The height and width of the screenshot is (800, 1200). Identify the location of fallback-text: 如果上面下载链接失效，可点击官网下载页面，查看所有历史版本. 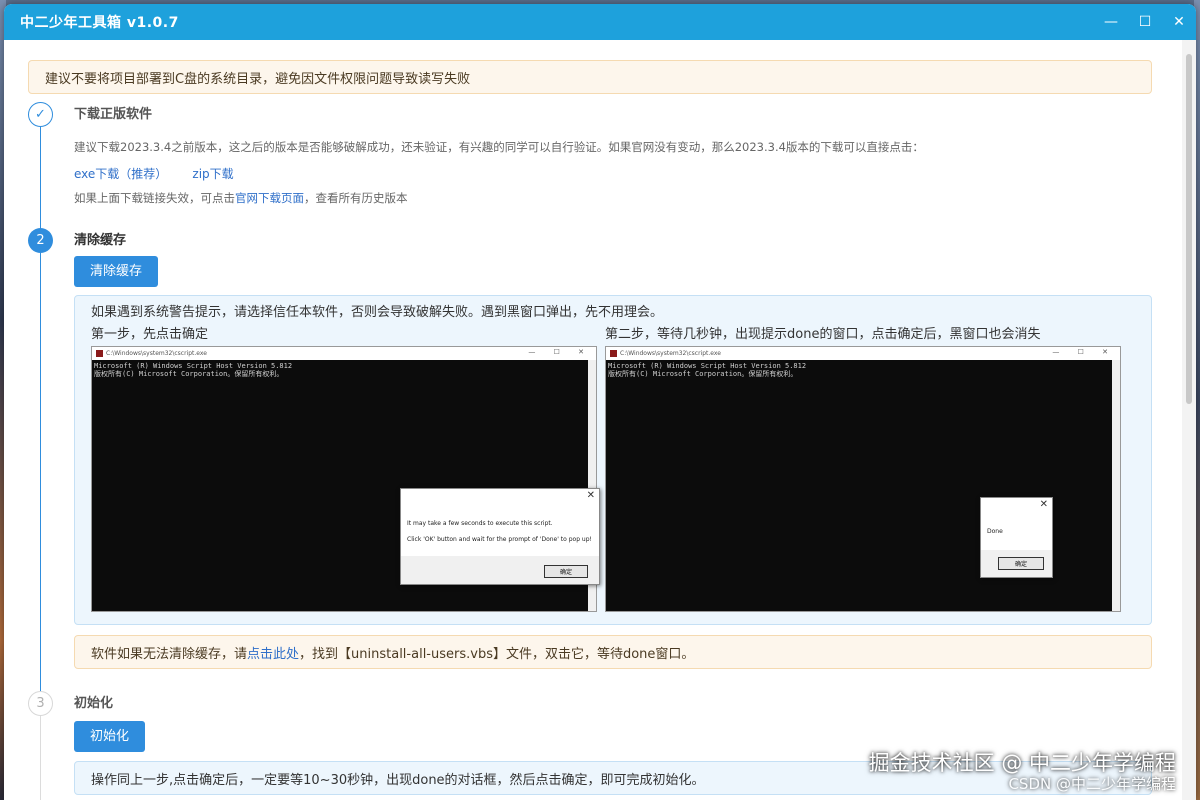
(613, 198).